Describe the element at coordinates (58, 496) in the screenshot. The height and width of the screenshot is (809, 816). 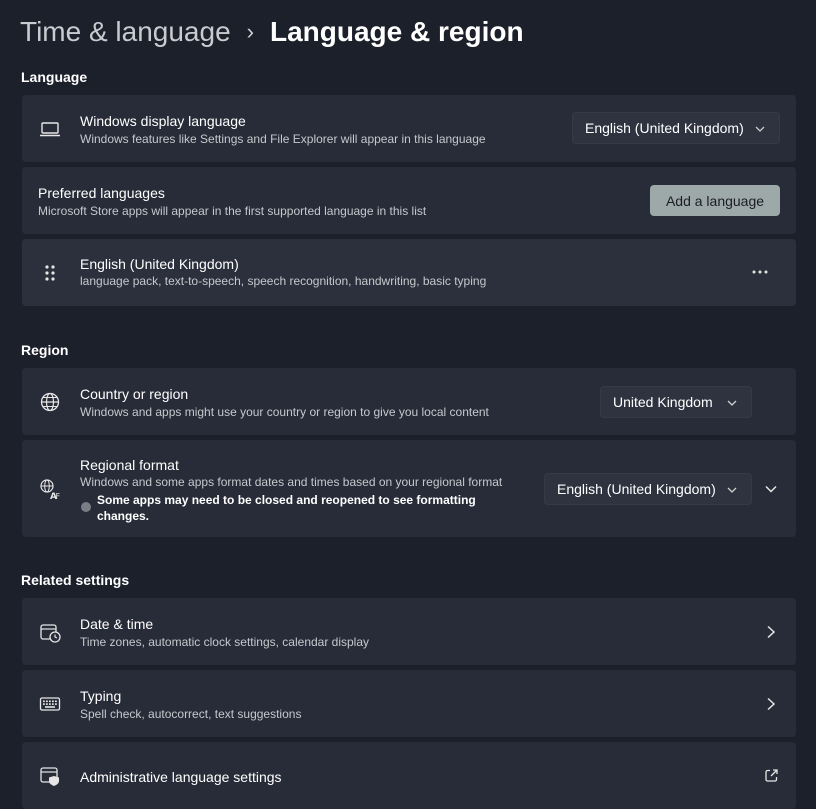
I see `svg-text: F` at that location.